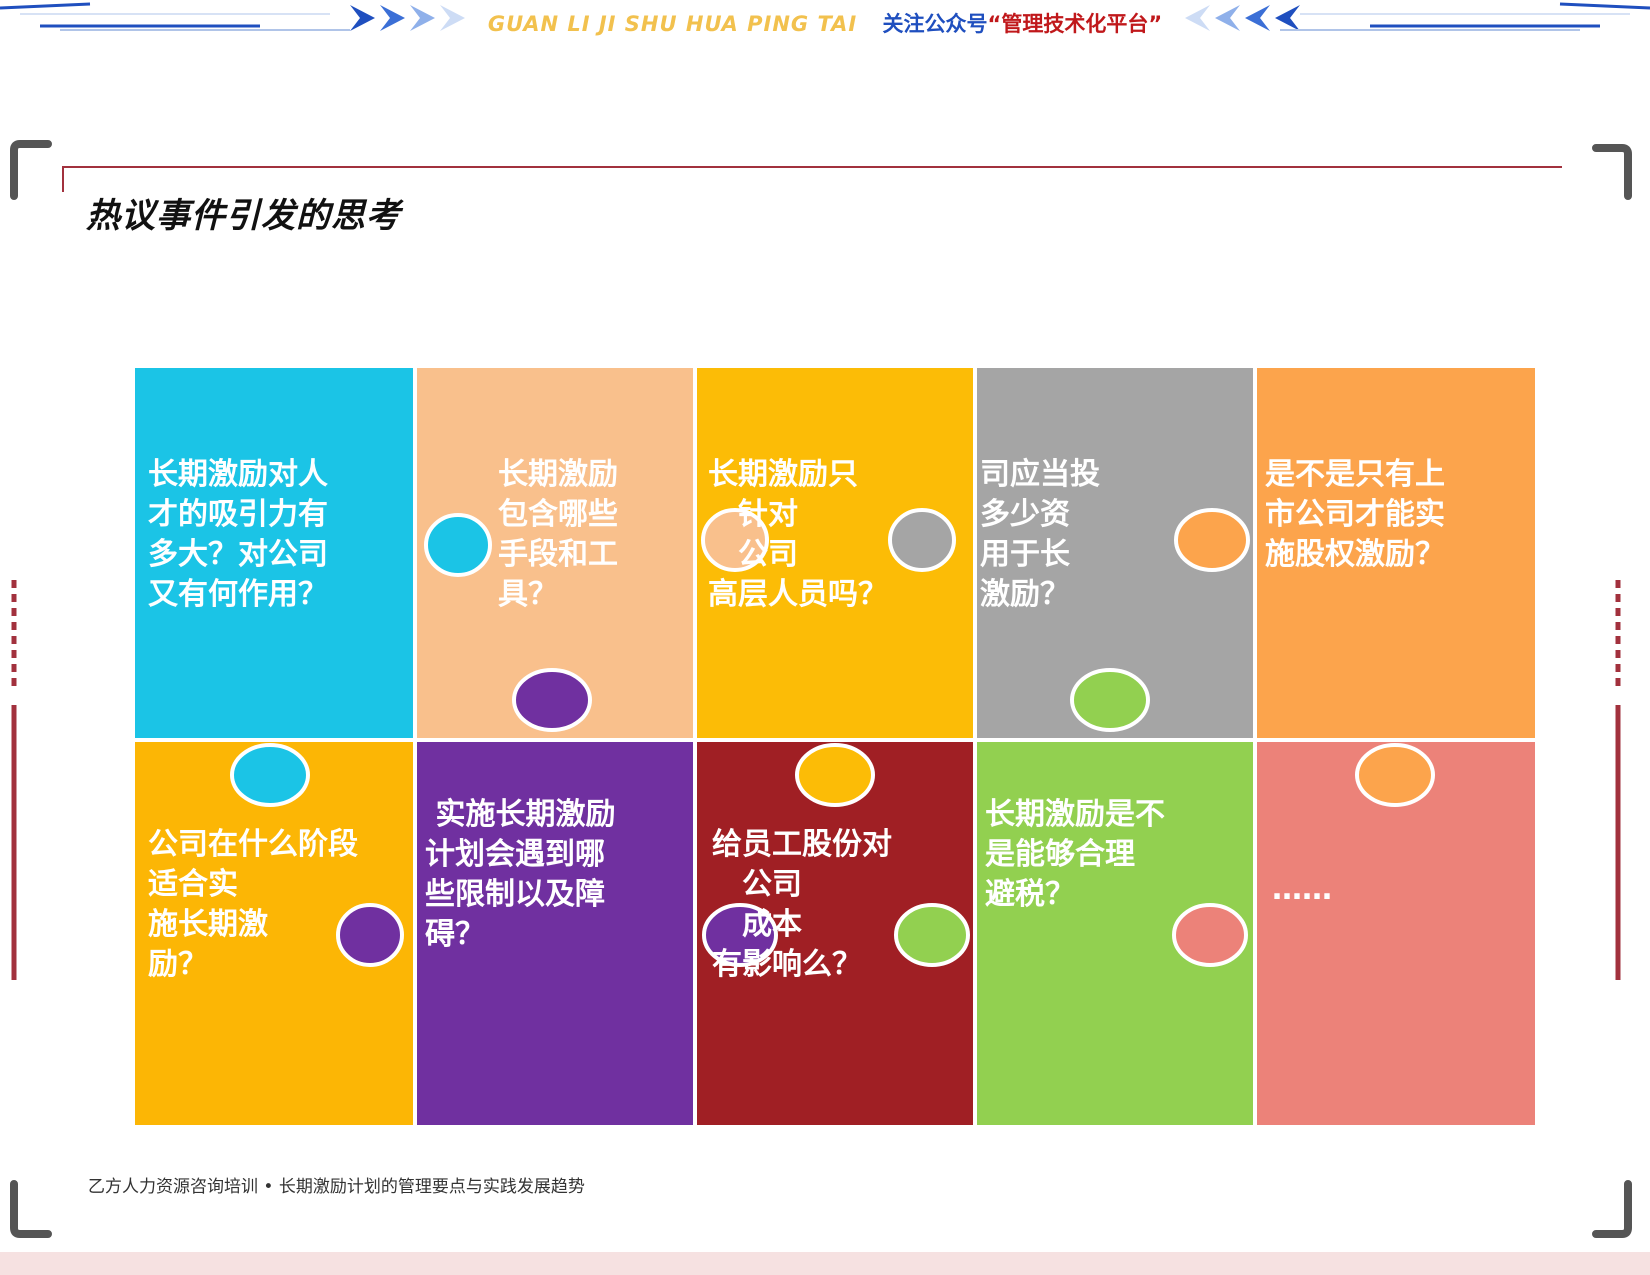 This screenshot has height=1275, width=1650. What do you see at coordinates (825, 1263) in the screenshot?
I see `bottom-band` at bounding box center [825, 1263].